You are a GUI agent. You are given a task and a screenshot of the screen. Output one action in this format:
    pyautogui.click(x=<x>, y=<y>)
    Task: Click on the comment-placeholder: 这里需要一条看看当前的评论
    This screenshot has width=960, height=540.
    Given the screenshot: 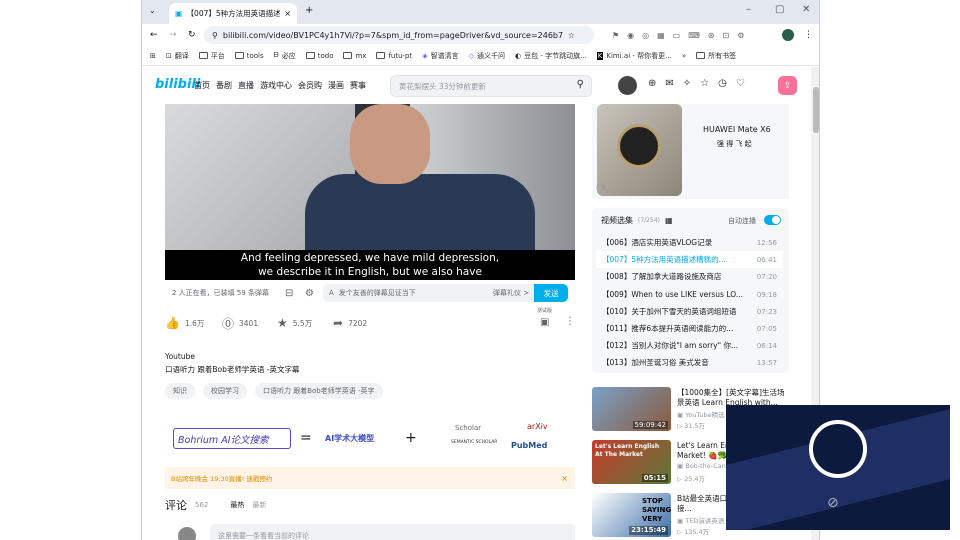 What is the action you would take?
    pyautogui.click(x=263, y=536)
    